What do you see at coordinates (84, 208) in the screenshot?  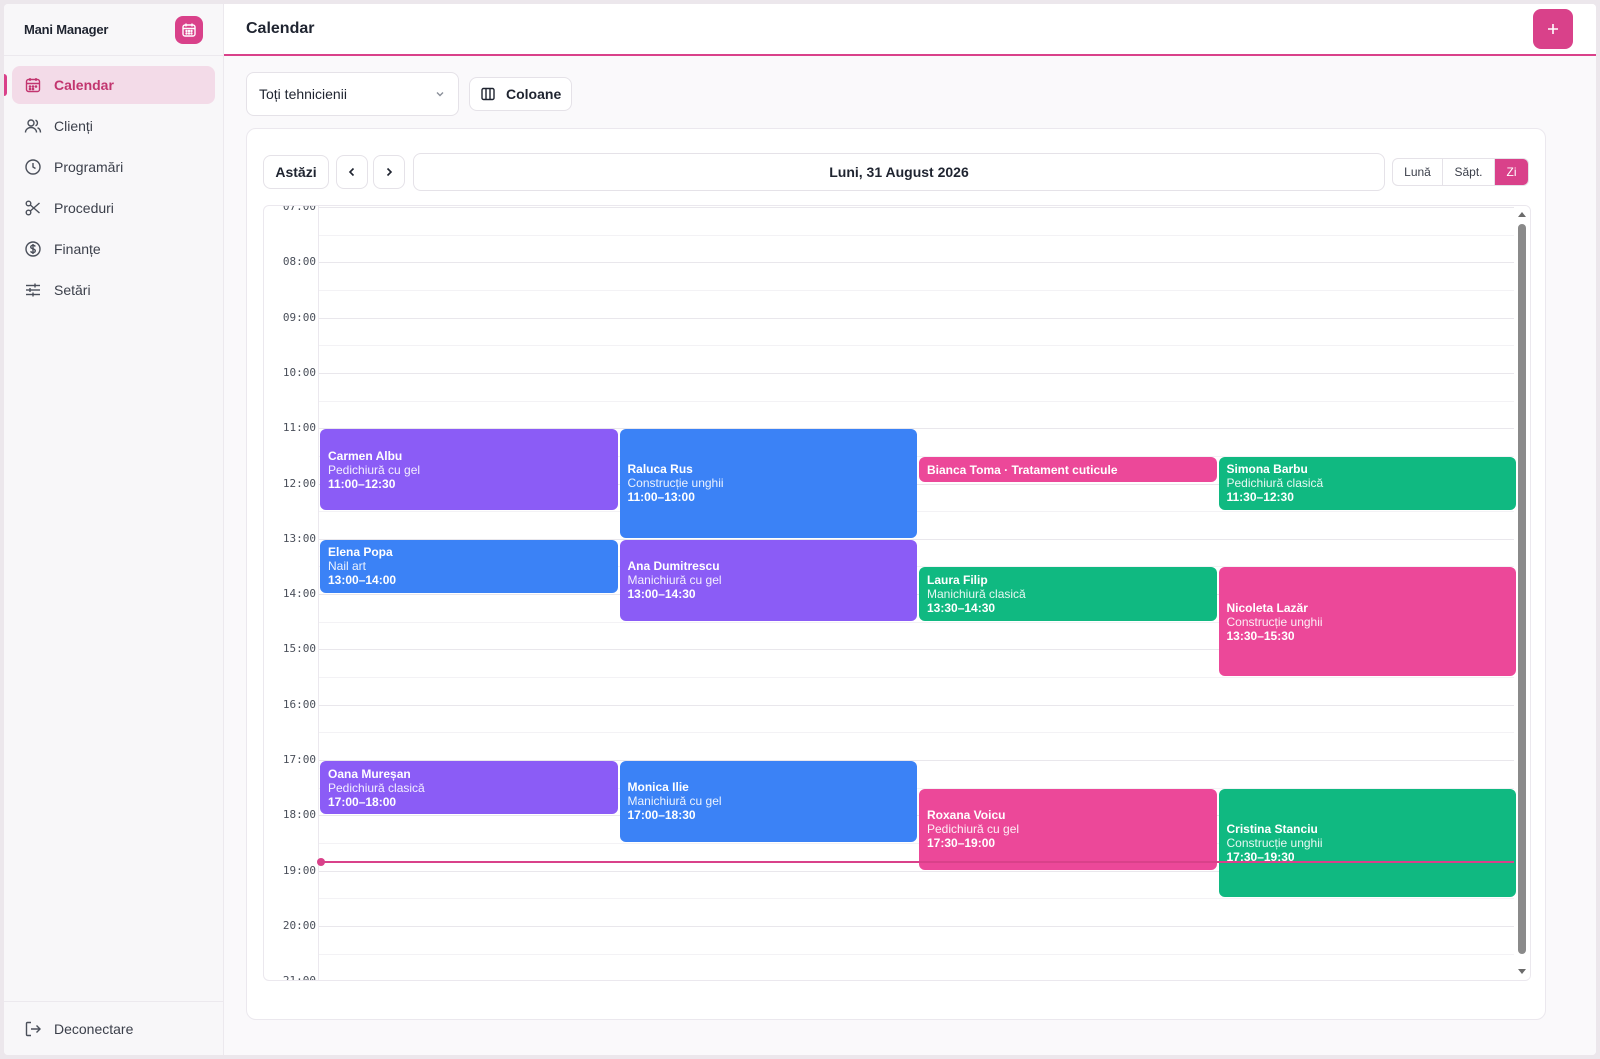 I see `sidebar-item-label: Proceduri` at bounding box center [84, 208].